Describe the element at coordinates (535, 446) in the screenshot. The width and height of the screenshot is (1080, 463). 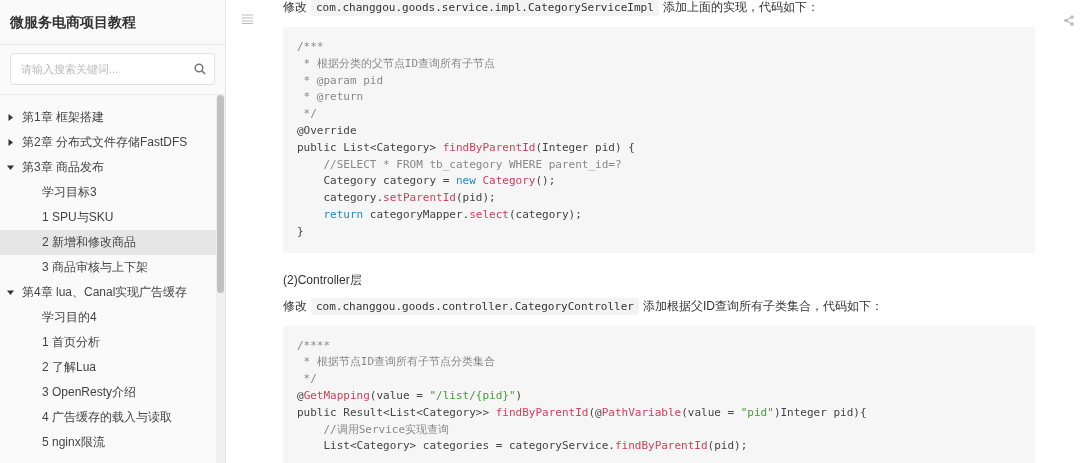
I see `code-line: List<Category> categories = categoryService.findByParentId(pid);` at that location.